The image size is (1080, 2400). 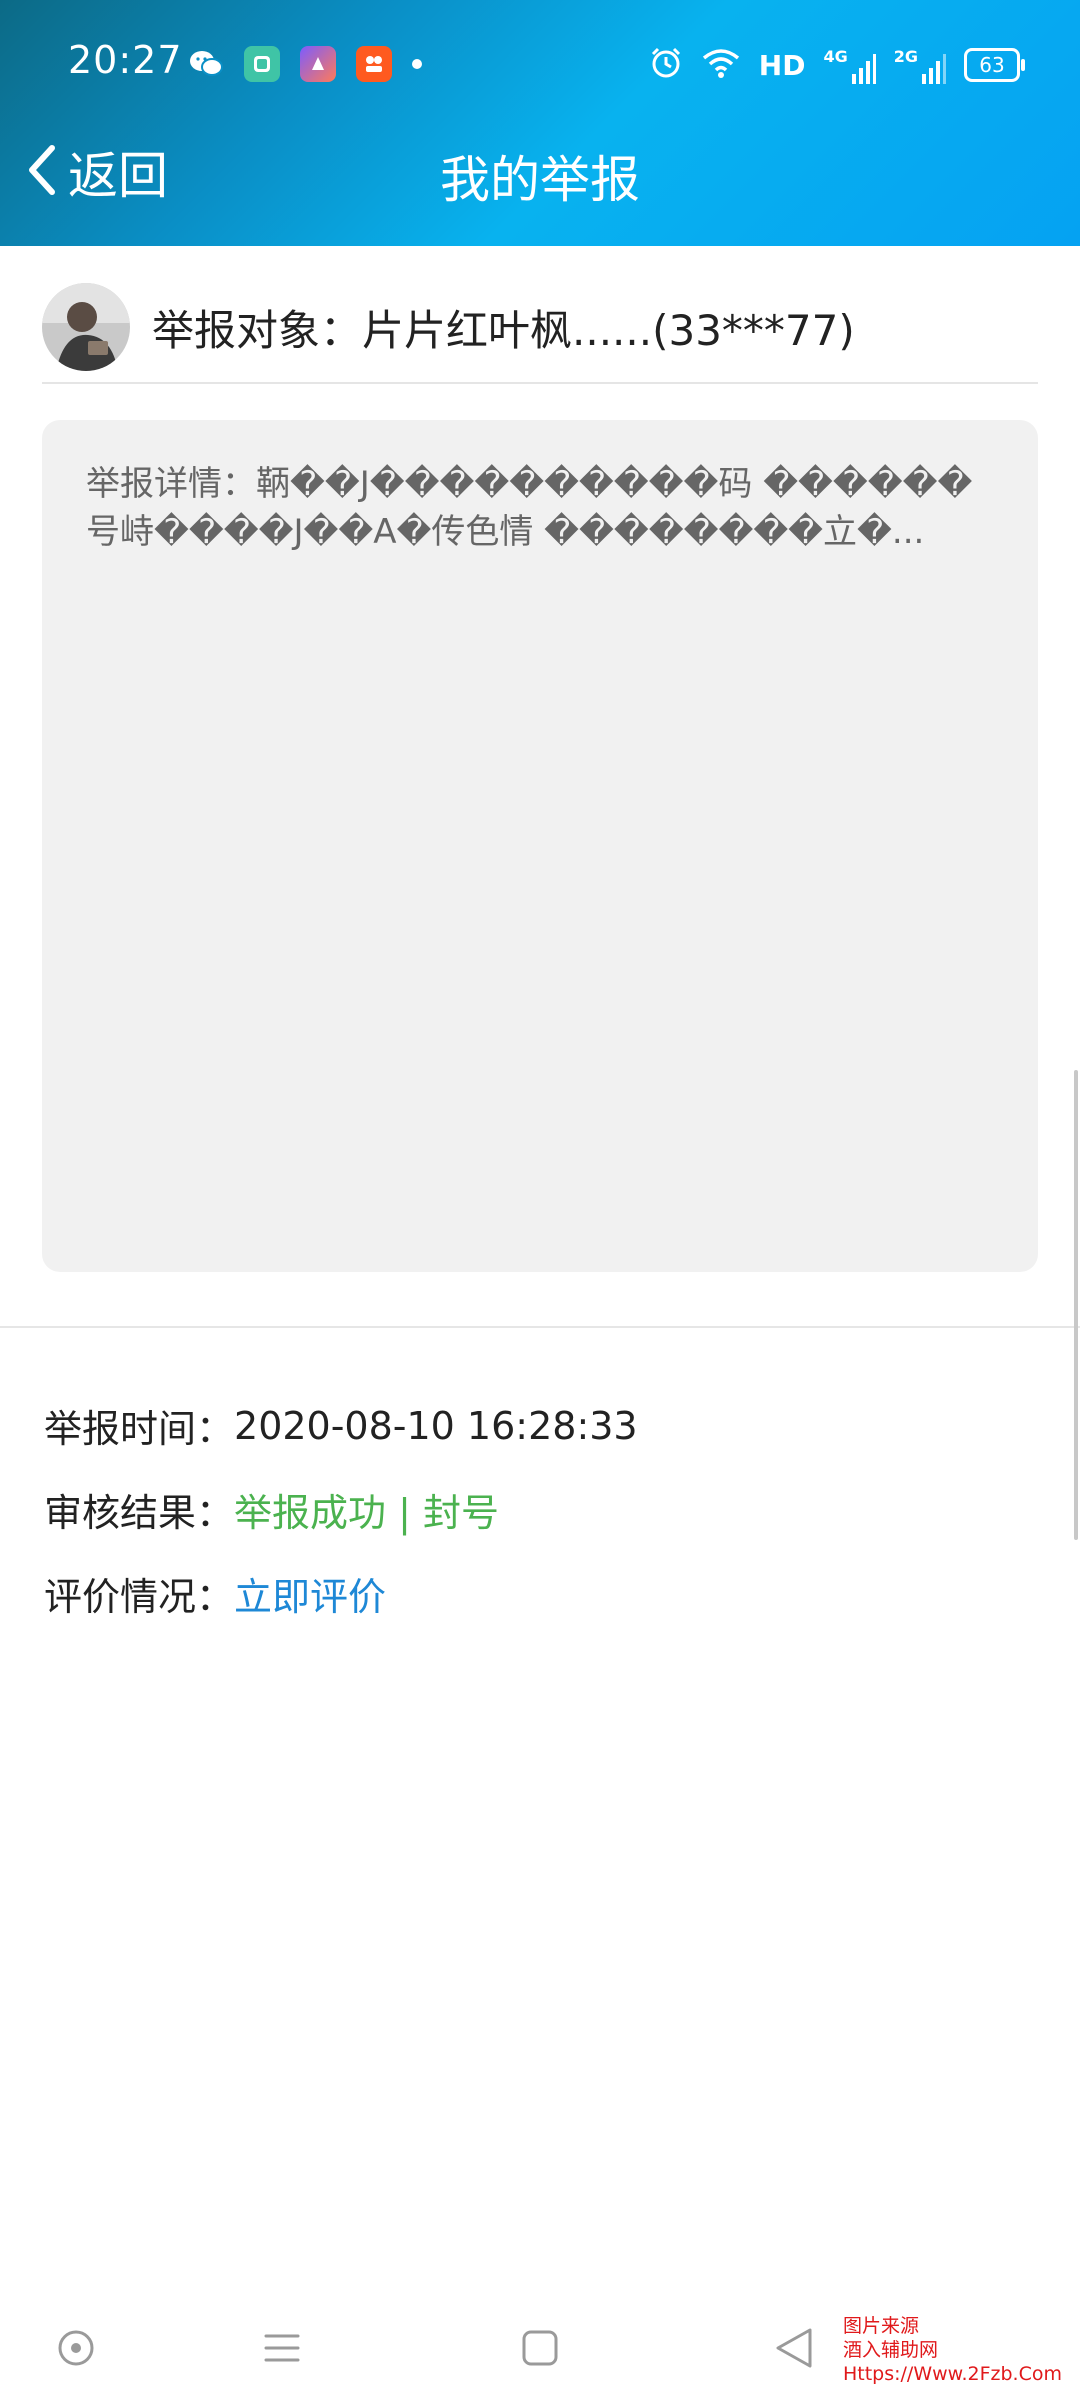 What do you see at coordinates (920, 65) in the screenshot?
I see `signal-2g-icon: 2G` at bounding box center [920, 65].